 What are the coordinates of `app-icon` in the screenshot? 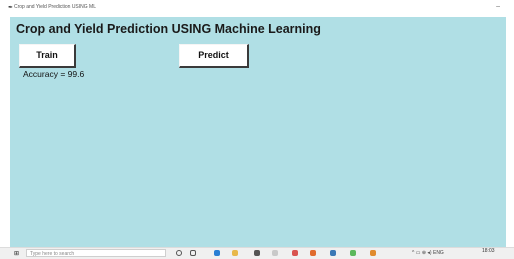 It's located at (353, 253).